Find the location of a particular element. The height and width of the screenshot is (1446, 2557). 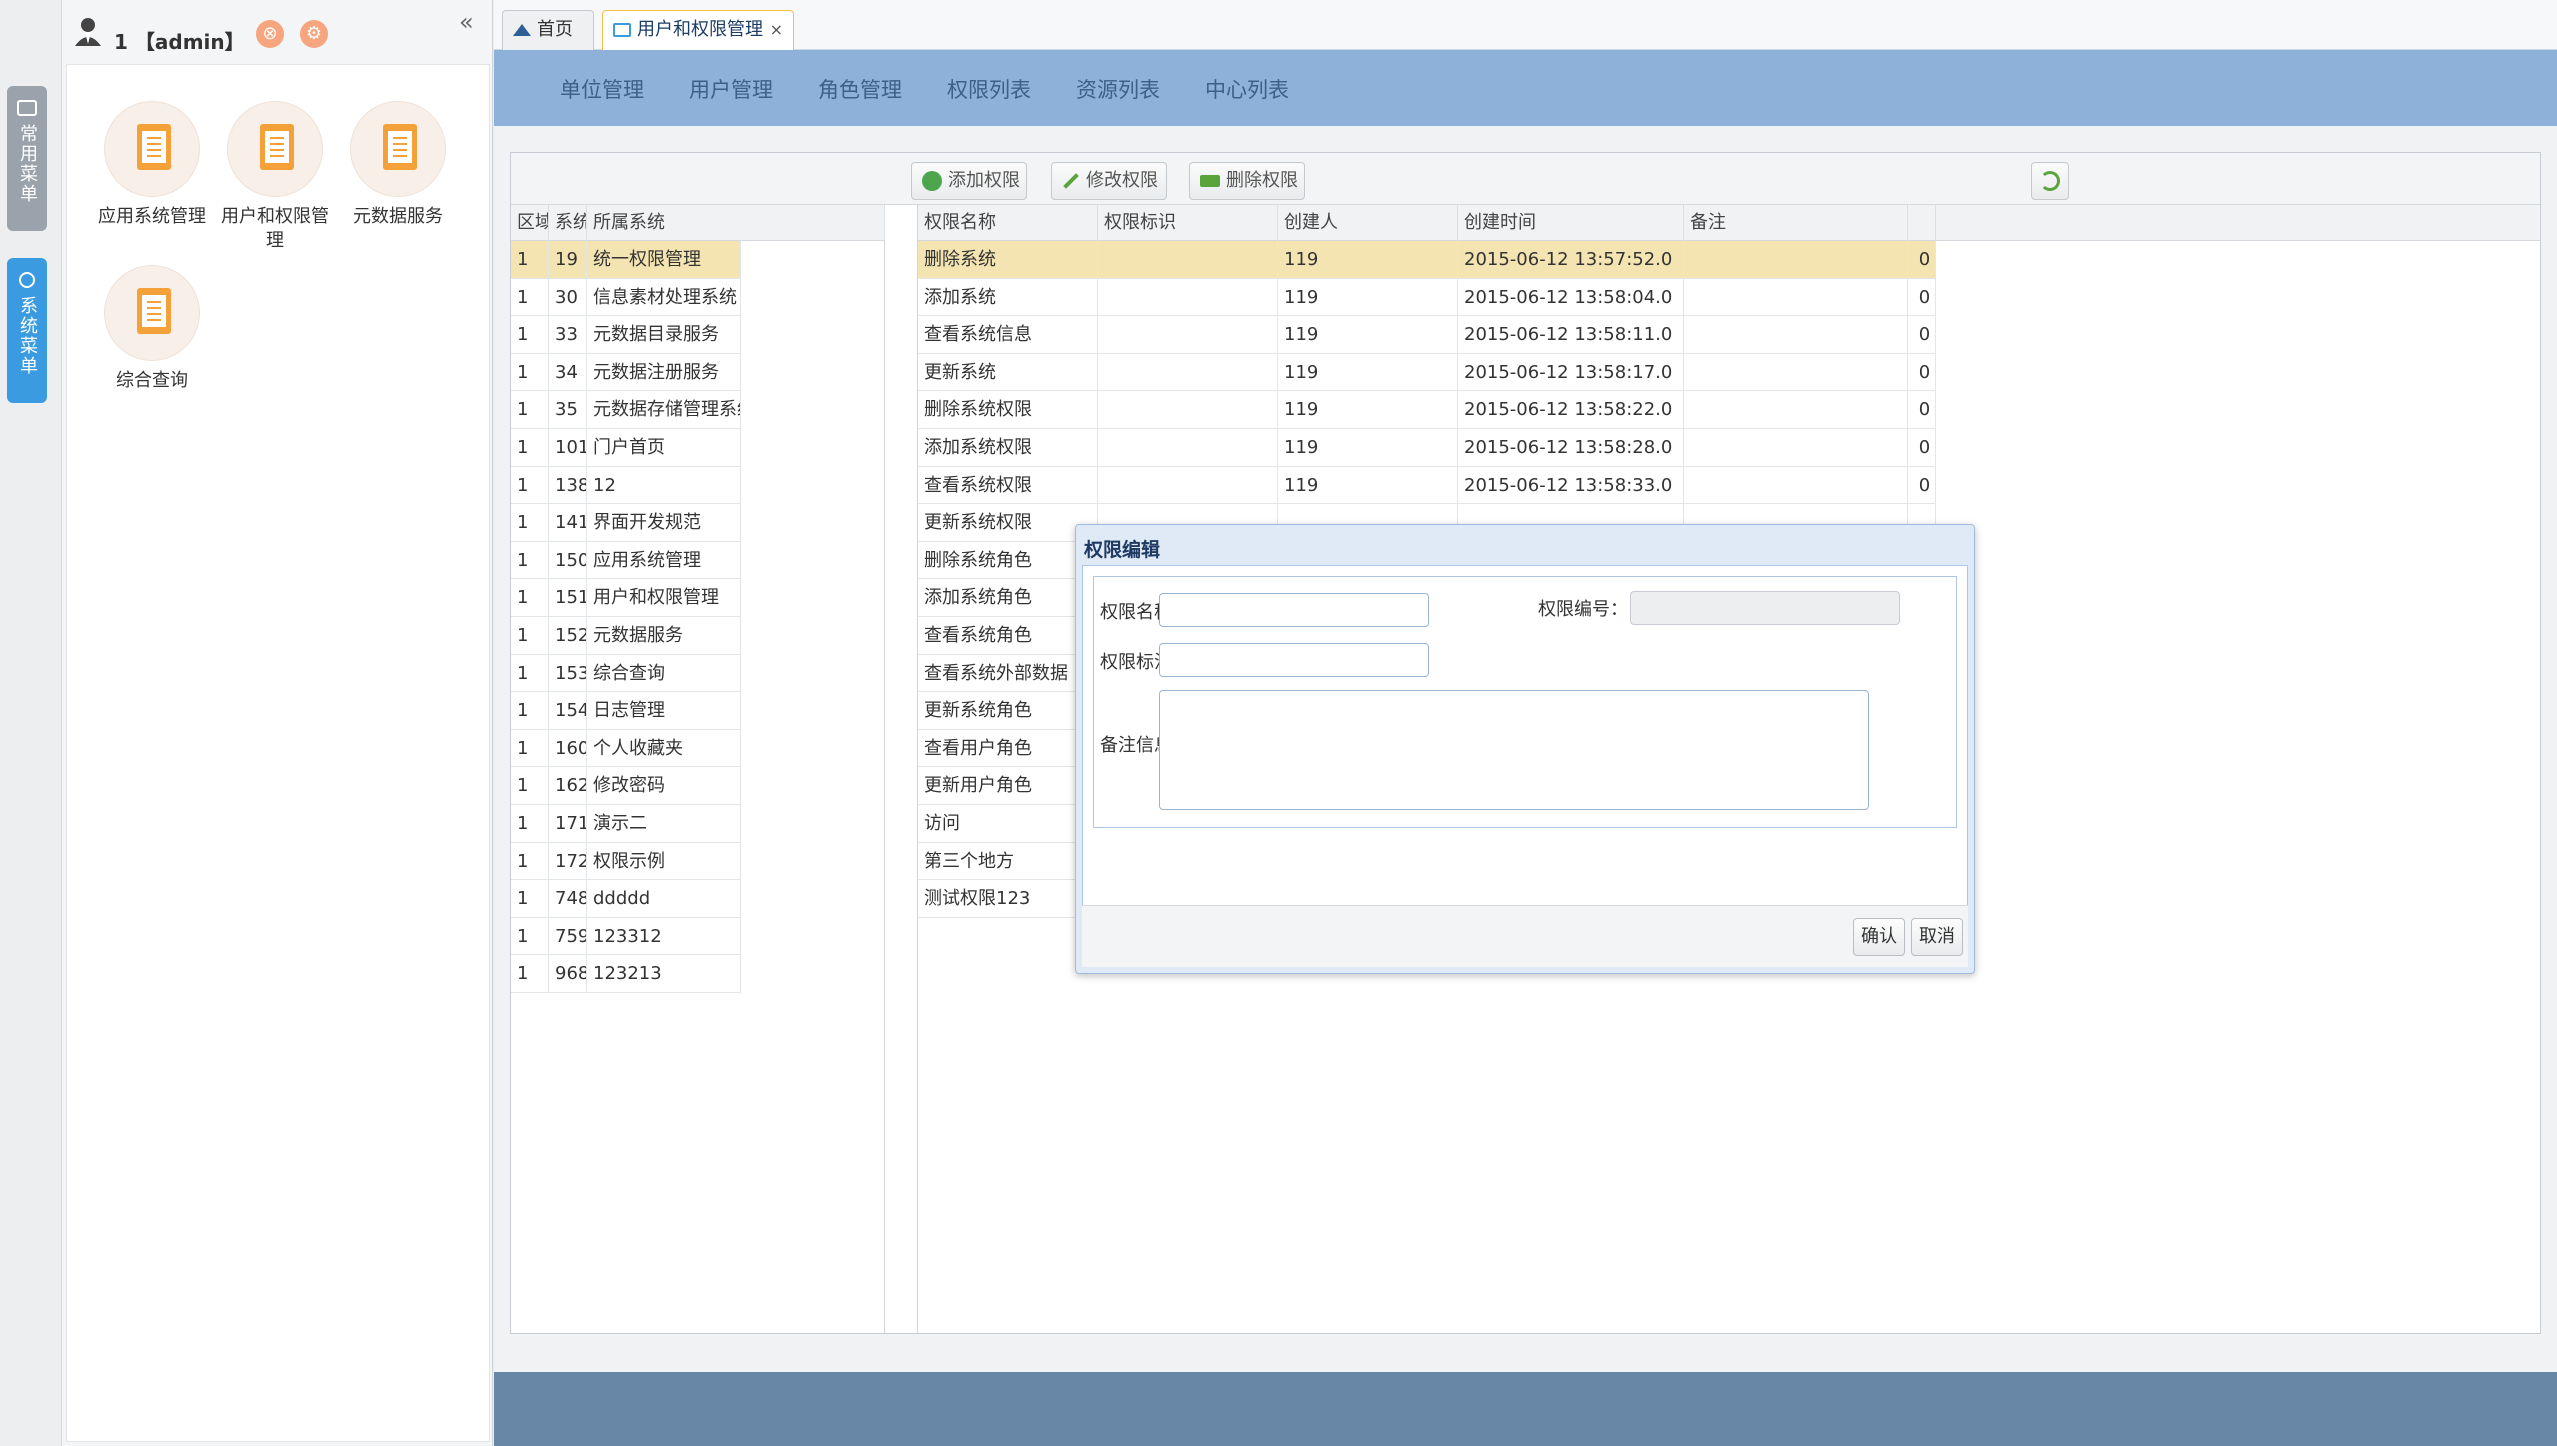

common-menu-label: 常用菜单 is located at coordinates (27, 164).